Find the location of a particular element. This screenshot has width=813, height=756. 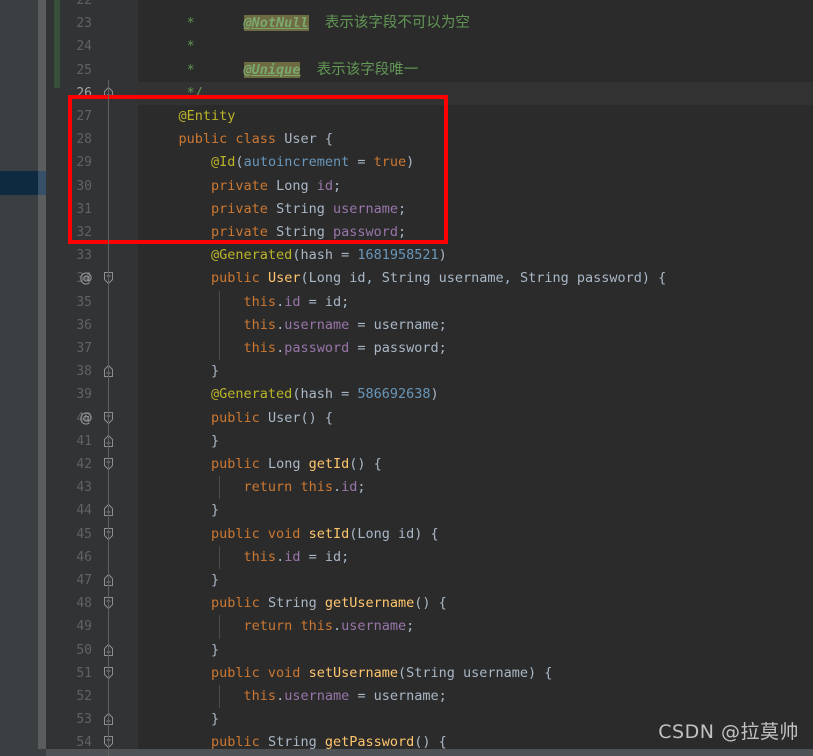

line-content: * @NotNull 表示该字段不可以为空 is located at coordinates (308, 23).